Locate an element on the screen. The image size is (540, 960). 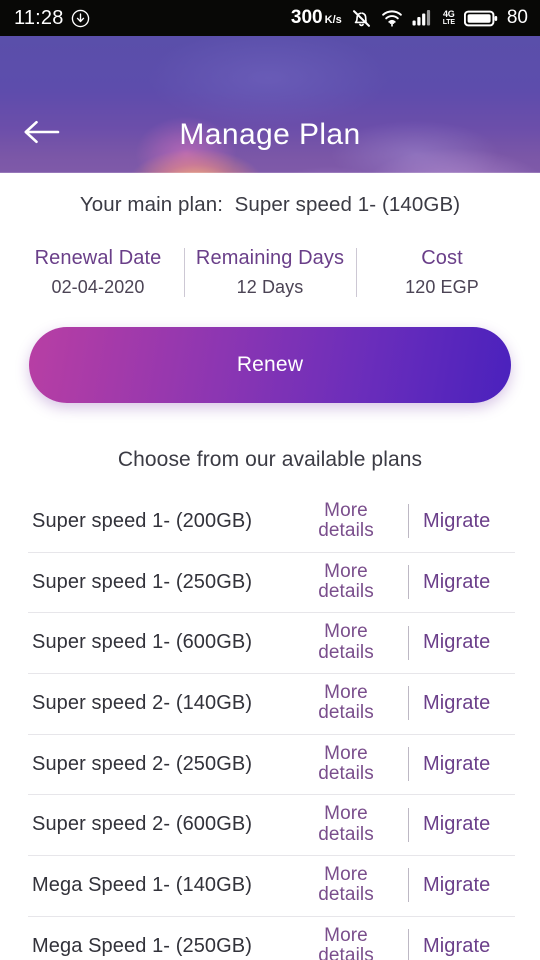
battery-percent: 80 is located at coordinates (517, 17).